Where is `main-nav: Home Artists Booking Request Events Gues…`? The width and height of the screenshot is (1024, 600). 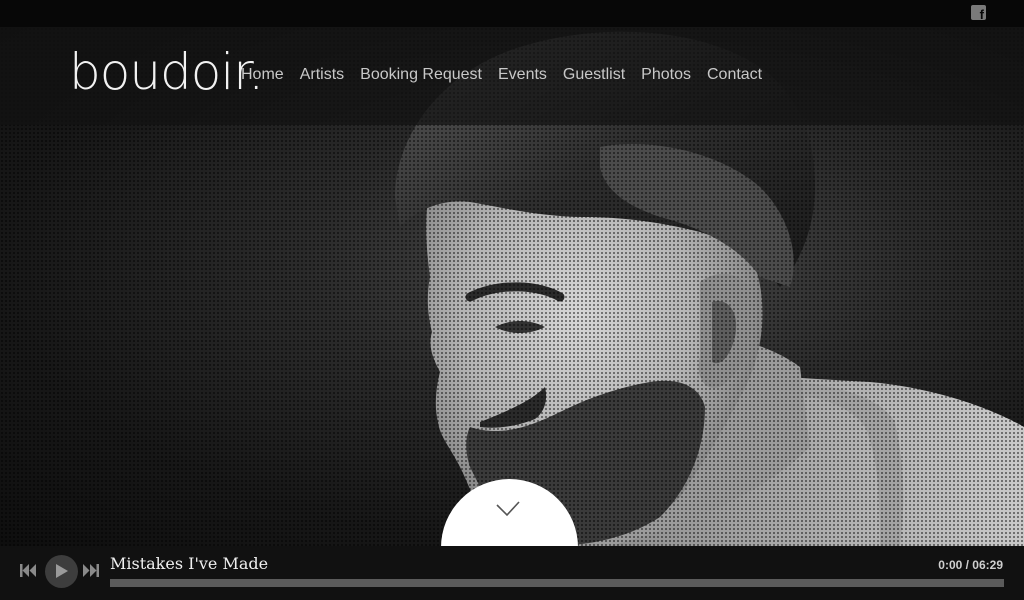 main-nav: Home Artists Booking Request Events Gues… is located at coordinates (509, 75).